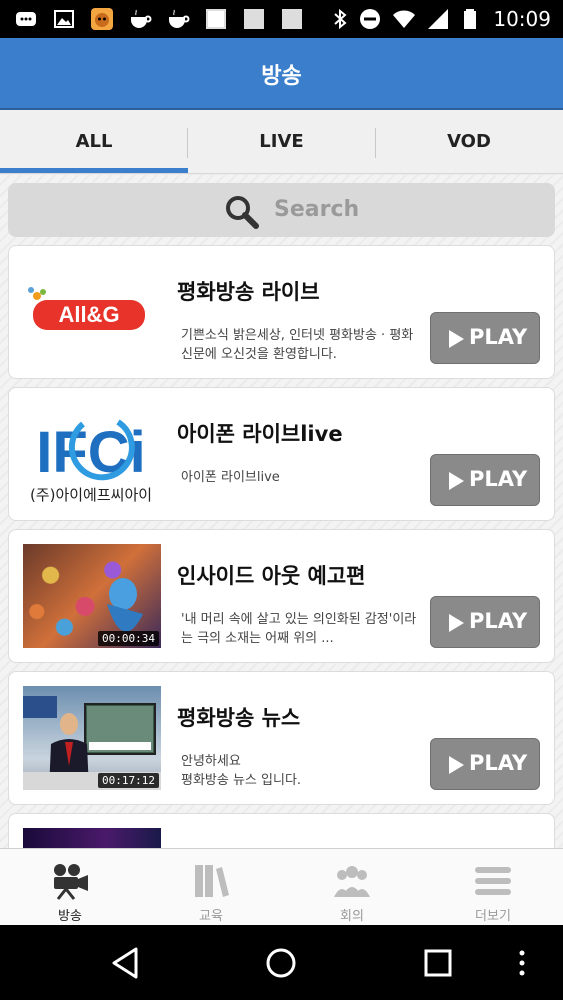 The image size is (563, 1000). Describe the element at coordinates (317, 209) in the screenshot. I see `search-placeholder: Search` at that location.